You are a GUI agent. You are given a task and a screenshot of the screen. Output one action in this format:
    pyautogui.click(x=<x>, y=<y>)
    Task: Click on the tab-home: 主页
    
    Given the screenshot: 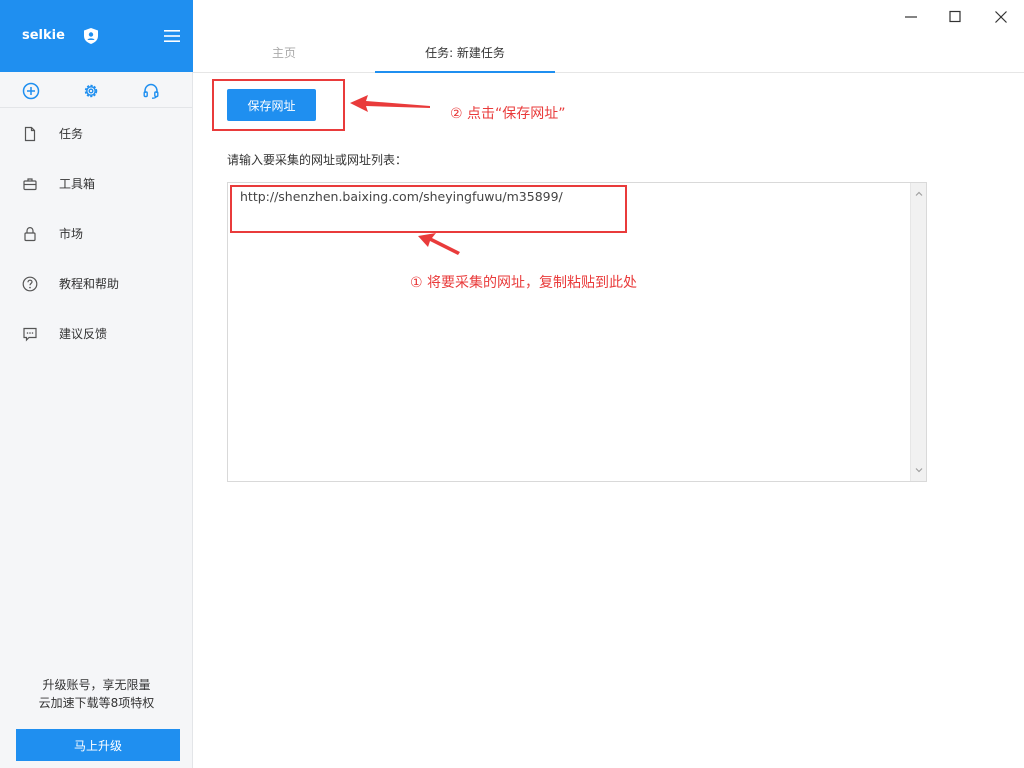 What is the action you would take?
    pyautogui.click(x=284, y=58)
    